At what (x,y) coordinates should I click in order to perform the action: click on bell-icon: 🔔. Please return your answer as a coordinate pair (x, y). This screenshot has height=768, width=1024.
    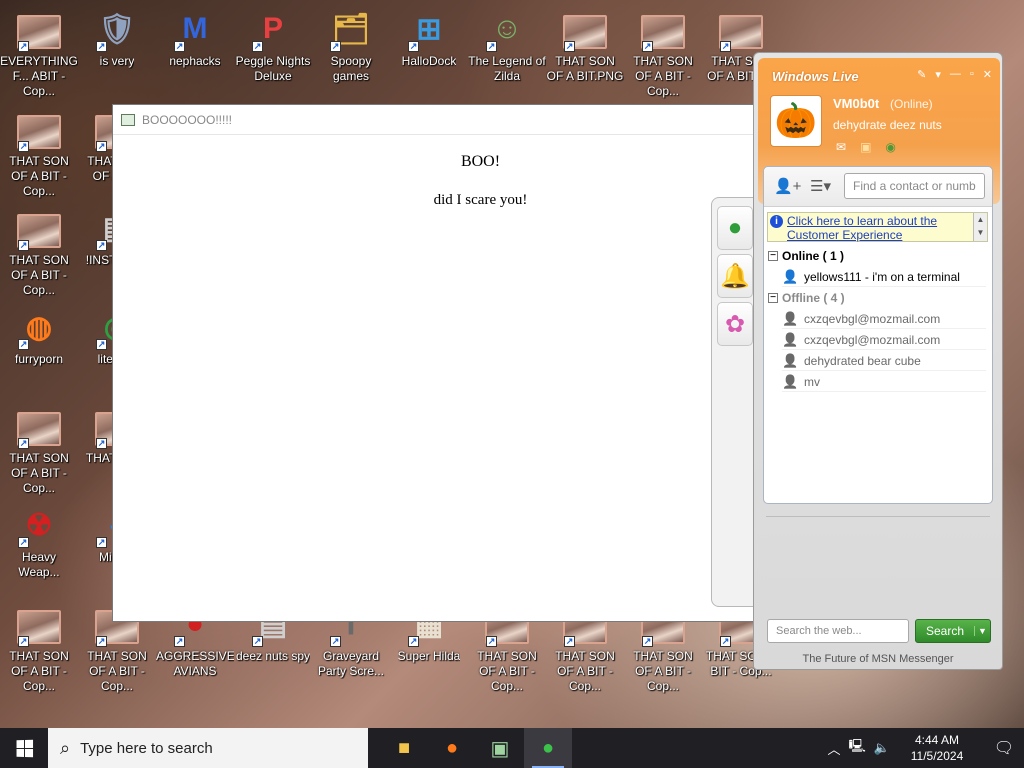
    Looking at the image, I should click on (735, 276).